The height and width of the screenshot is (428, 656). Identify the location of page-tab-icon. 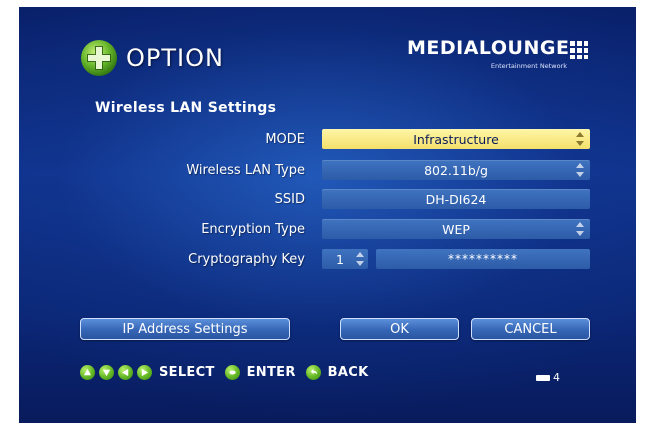
(543, 377).